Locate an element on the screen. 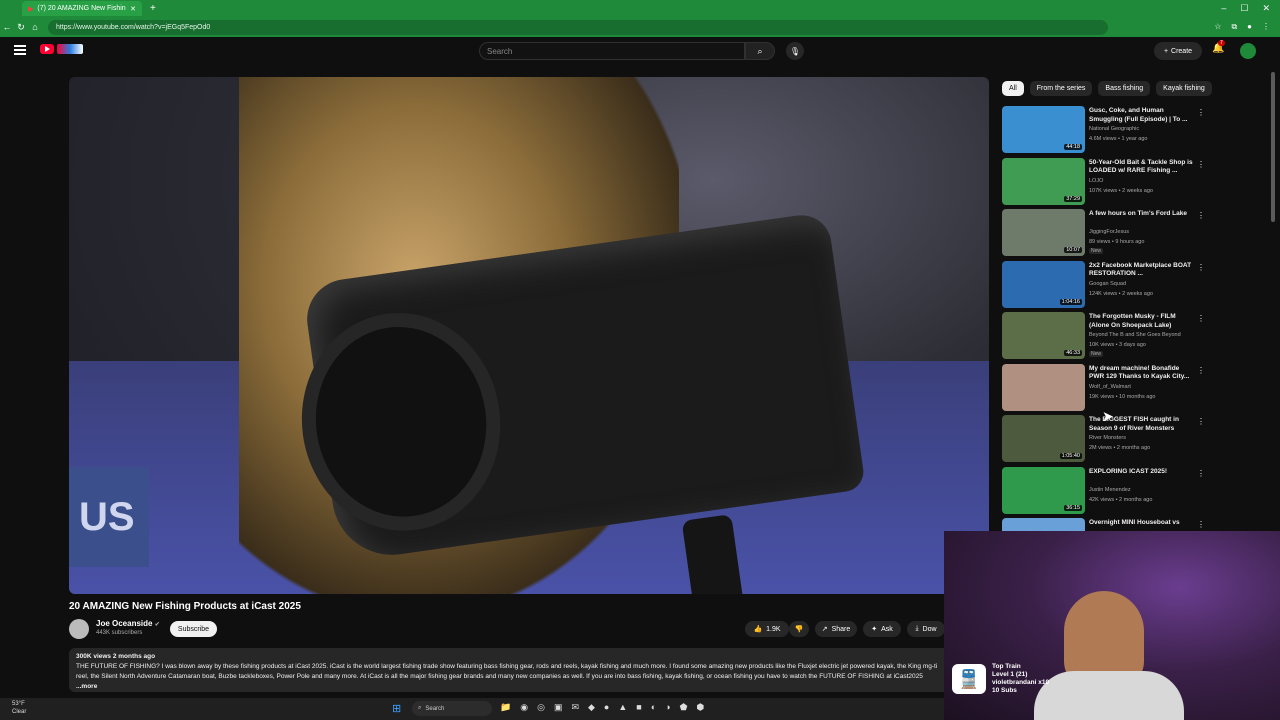  app-icon: ● is located at coordinates (606, 707).